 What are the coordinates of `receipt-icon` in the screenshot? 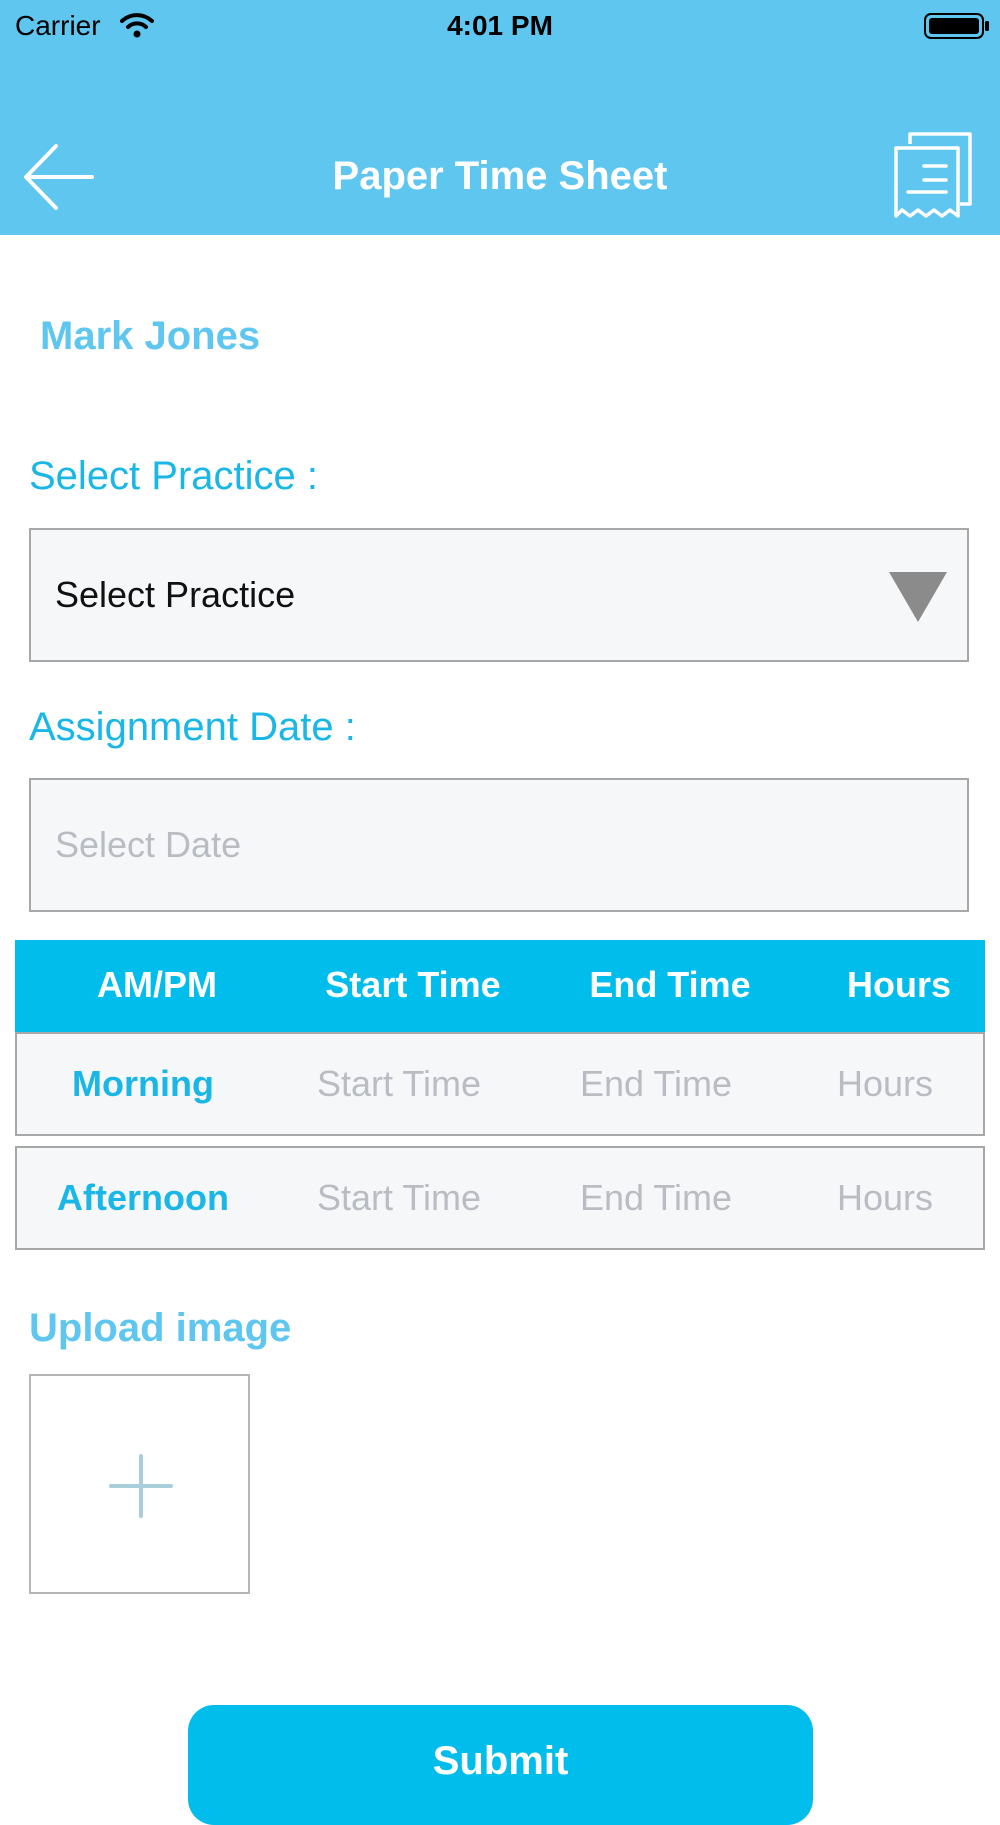 It's located at (933, 175).